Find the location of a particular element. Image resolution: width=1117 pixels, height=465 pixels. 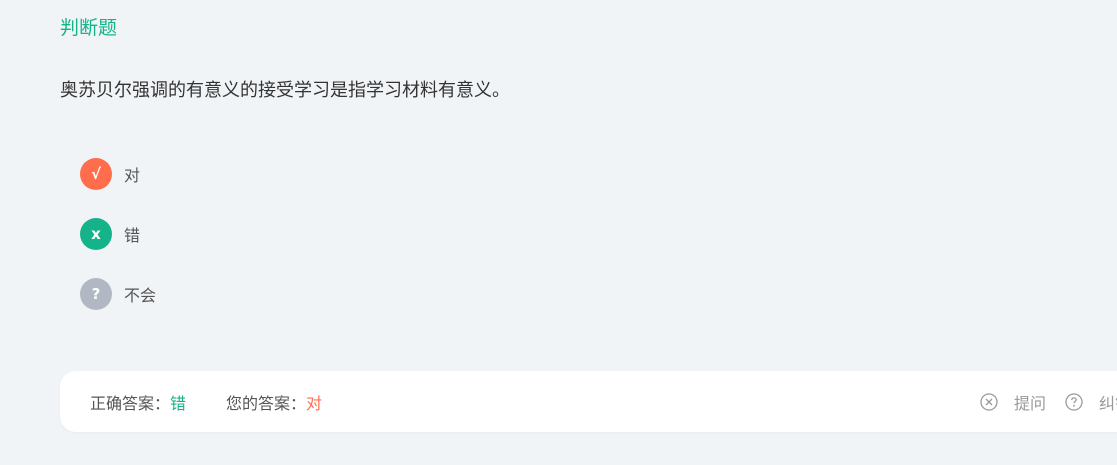

option-true: √ 对 is located at coordinates (118, 174).